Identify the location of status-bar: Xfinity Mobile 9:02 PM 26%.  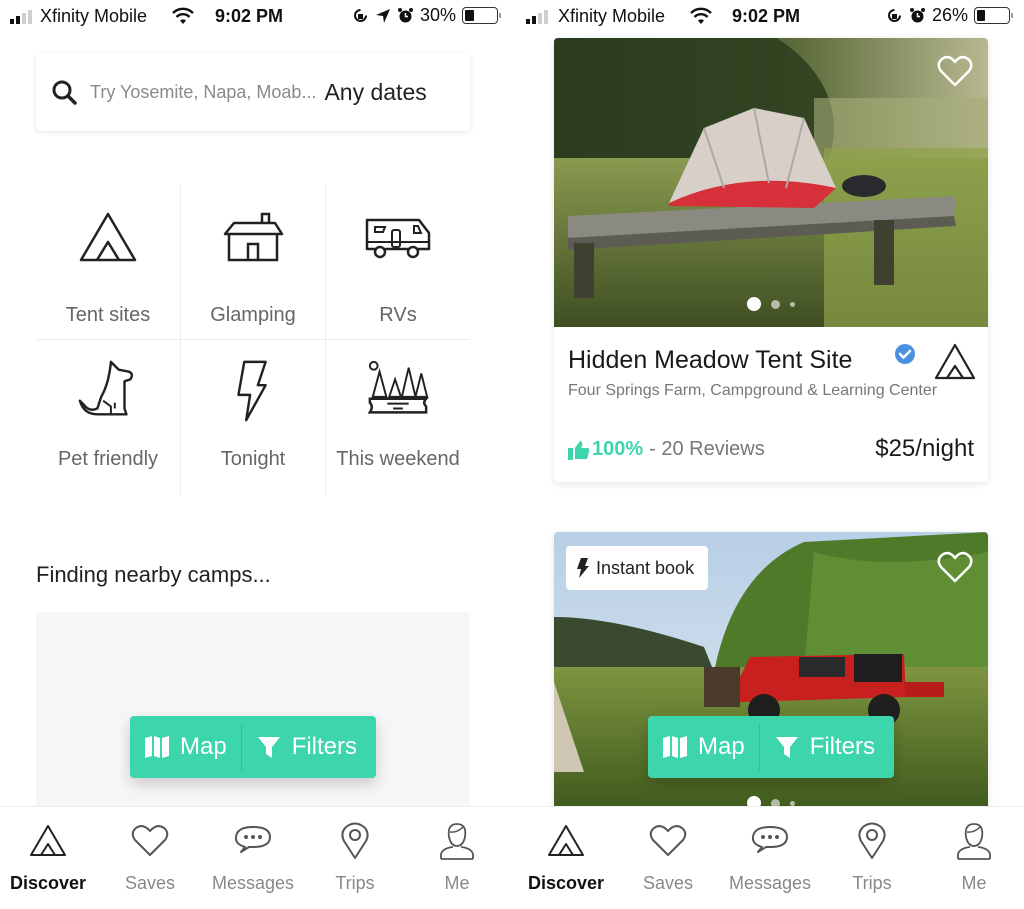
(768, 17).